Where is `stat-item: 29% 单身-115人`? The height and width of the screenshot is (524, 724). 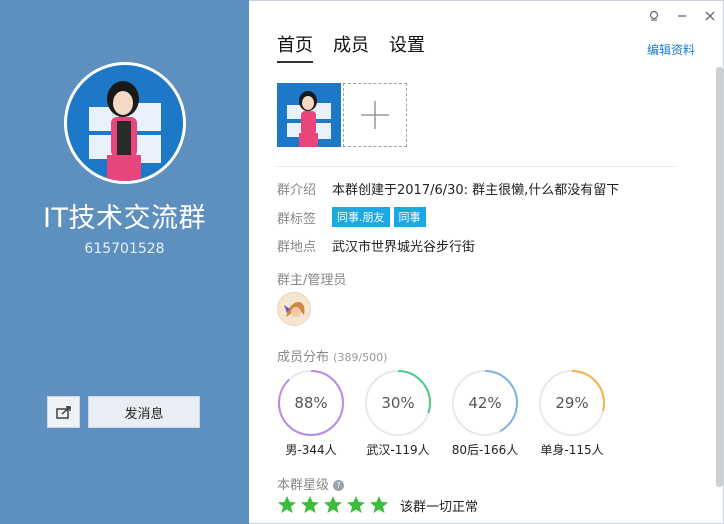
stat-item: 29% 单身-115人 is located at coordinates (572, 413).